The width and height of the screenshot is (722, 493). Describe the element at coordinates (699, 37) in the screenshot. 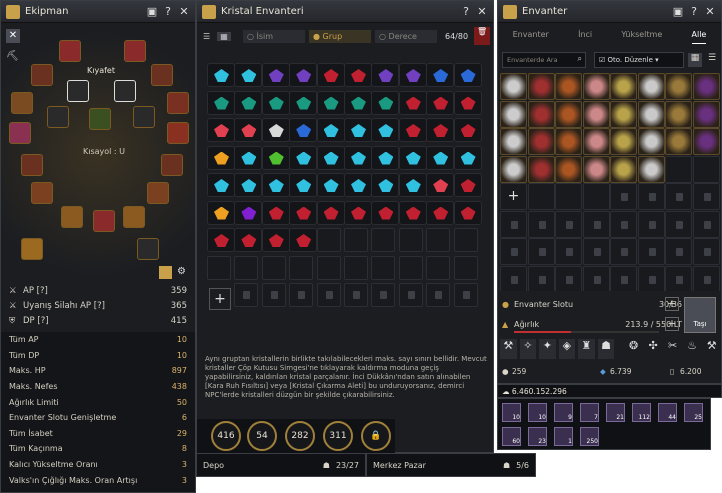

I see `tab-alle: Alle` at that location.